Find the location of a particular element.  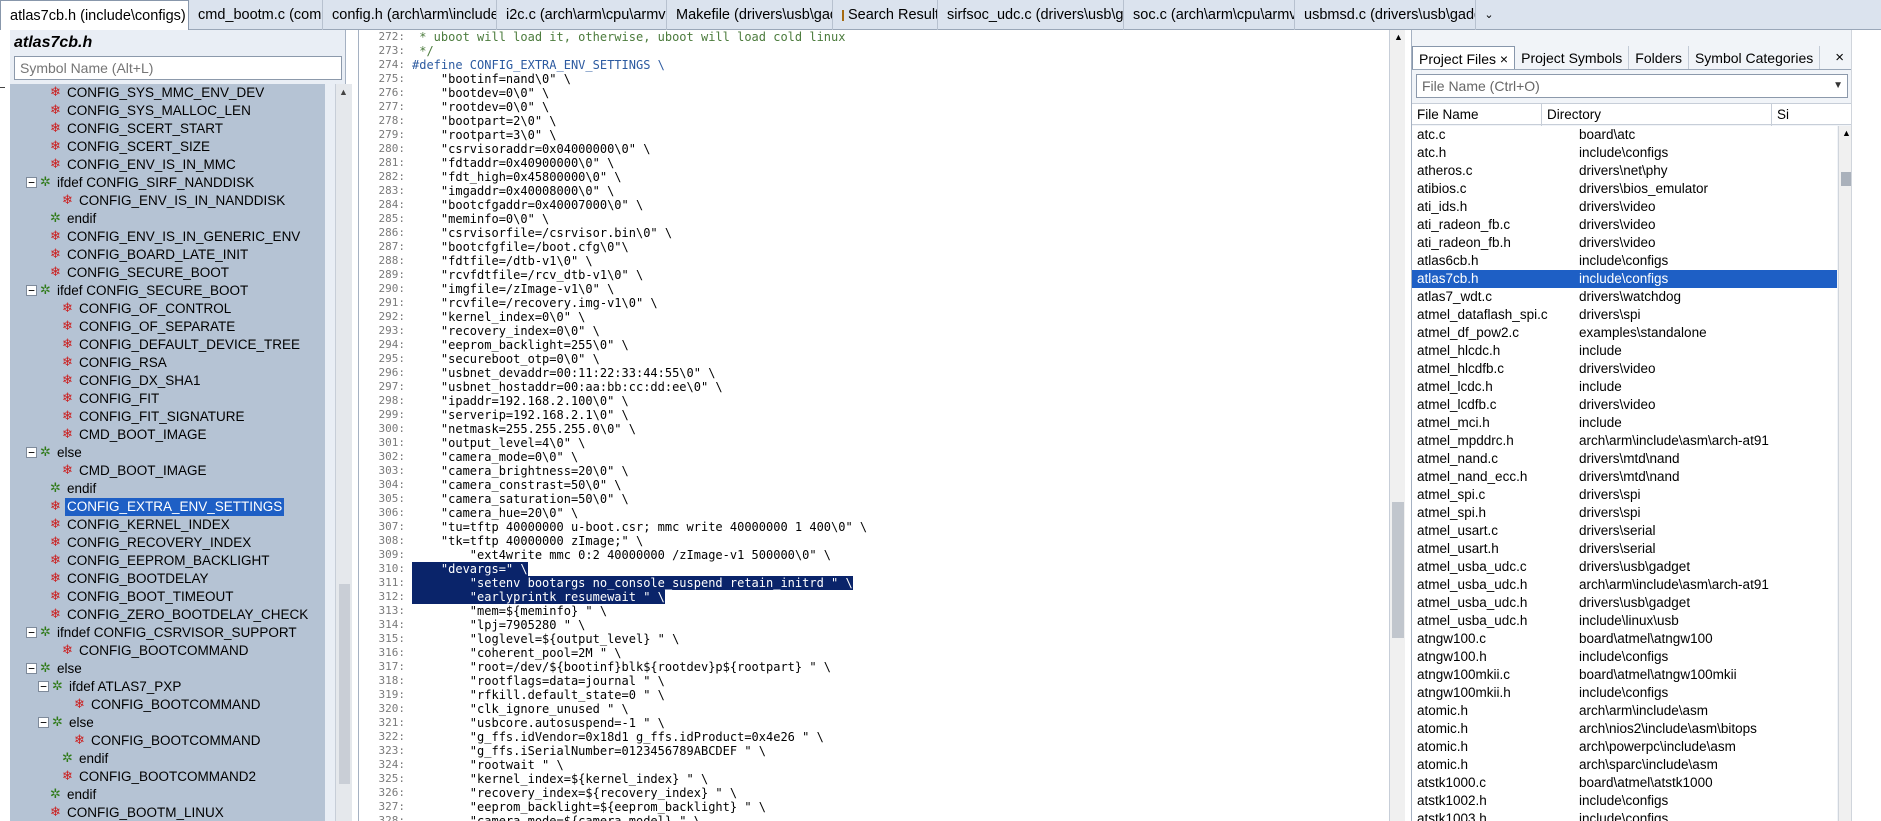

code-text: "tk=tftp 40000000 zImage;" \ is located at coordinates (527, 541).